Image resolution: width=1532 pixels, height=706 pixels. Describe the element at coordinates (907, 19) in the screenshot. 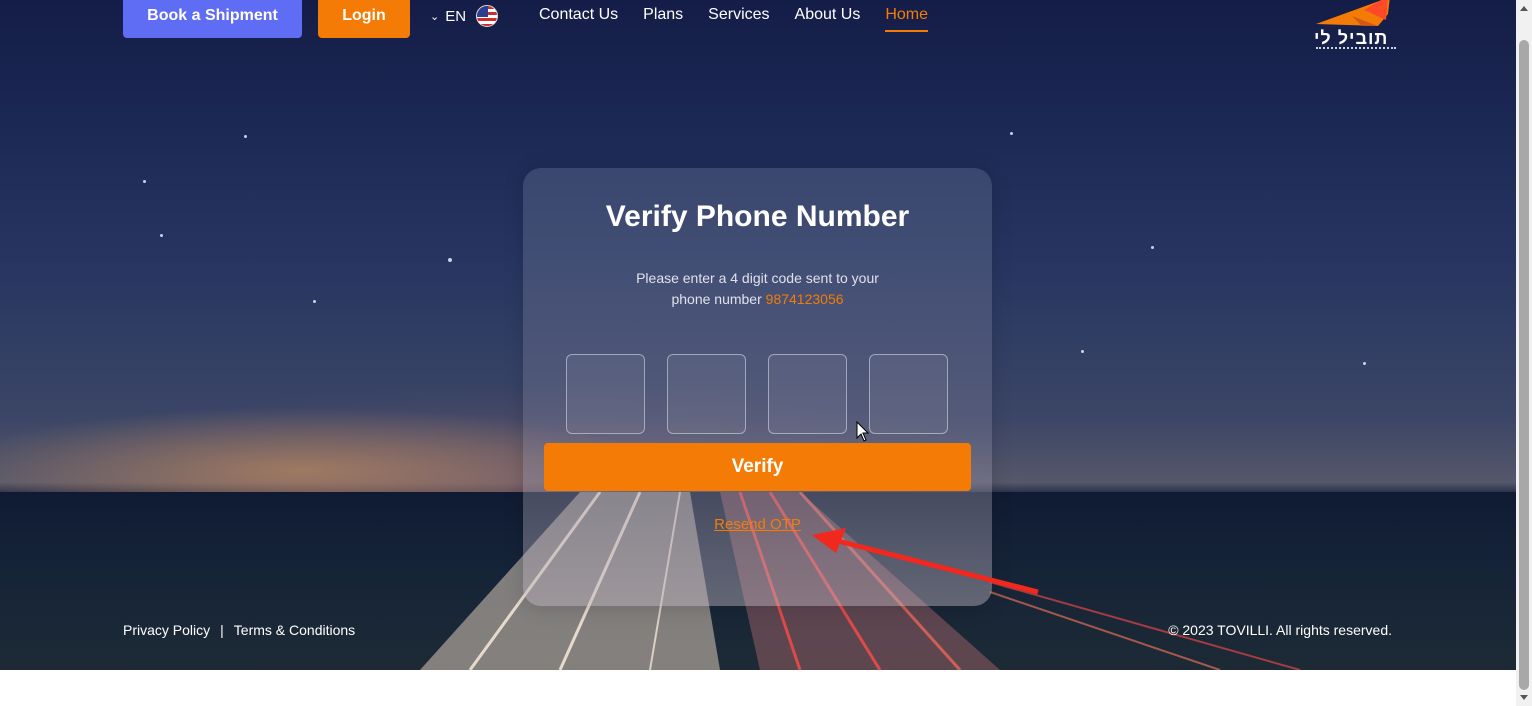

I see `nav-home: Home` at that location.